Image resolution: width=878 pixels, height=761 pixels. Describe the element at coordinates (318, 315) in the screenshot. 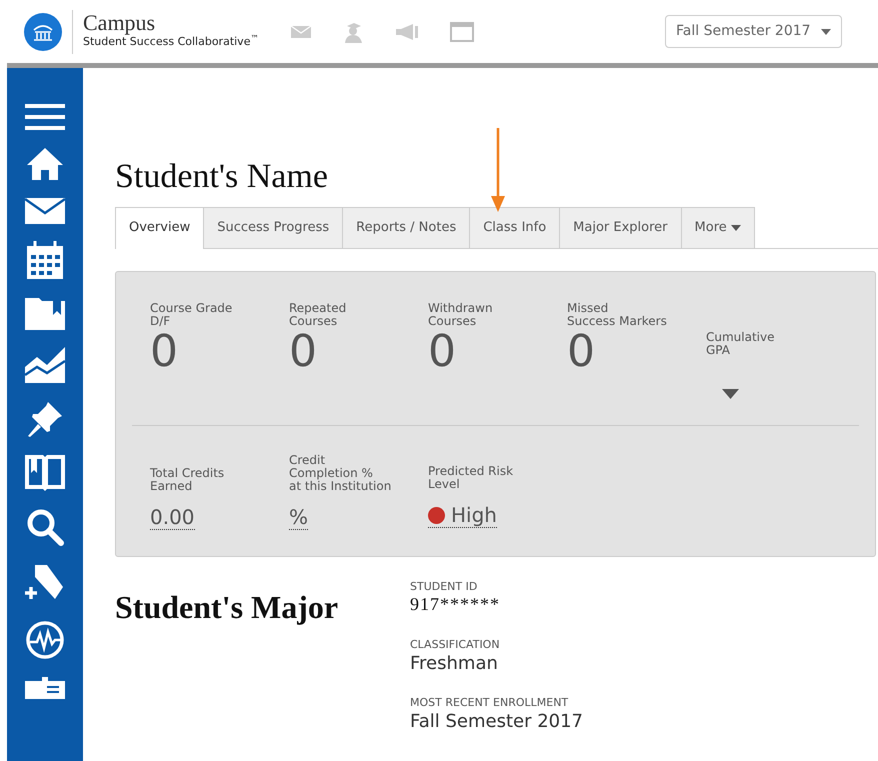

I see `metric-label: Repeated Courses` at that location.